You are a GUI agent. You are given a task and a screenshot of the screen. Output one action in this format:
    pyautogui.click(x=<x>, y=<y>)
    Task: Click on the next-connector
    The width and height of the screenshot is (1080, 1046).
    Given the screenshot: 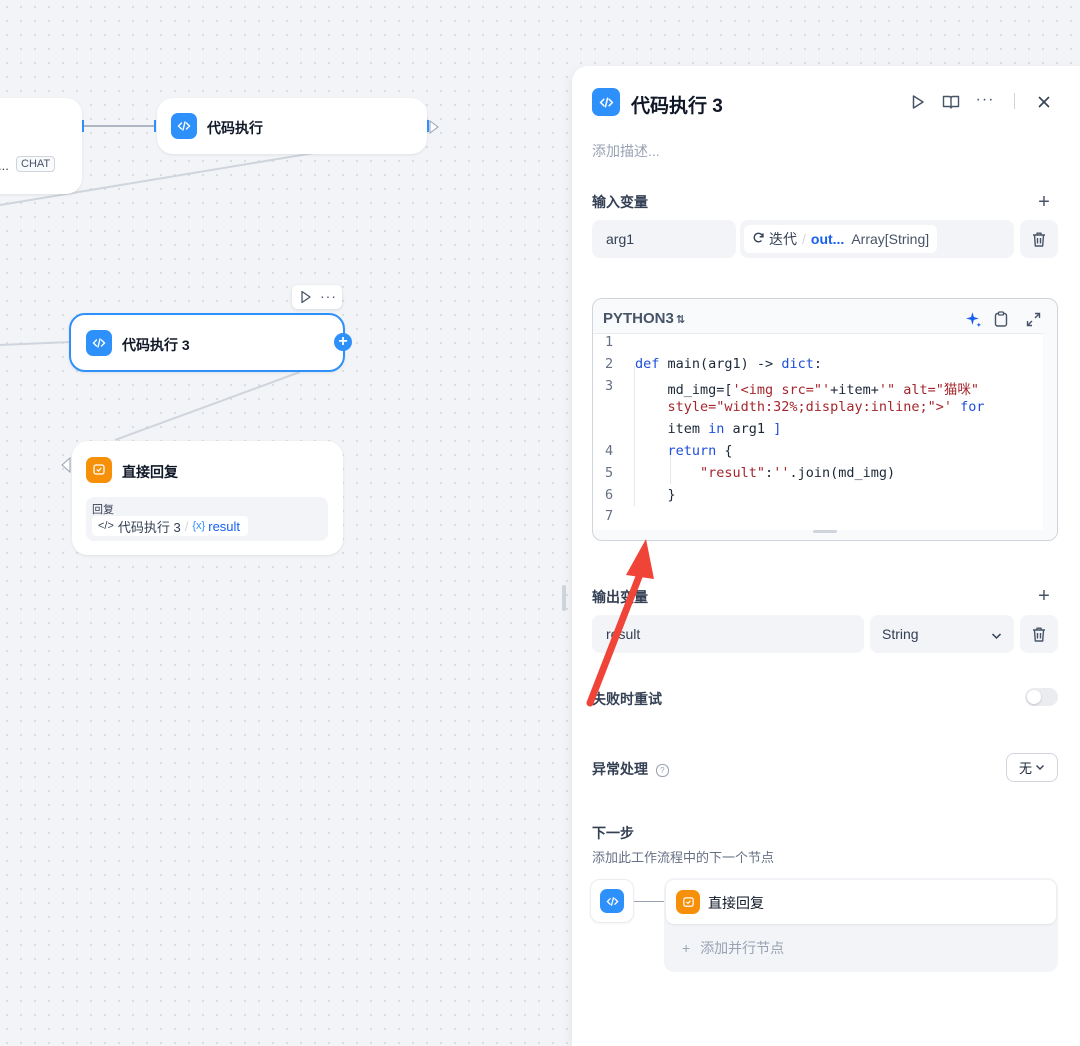 What is the action you would take?
    pyautogui.click(x=649, y=901)
    